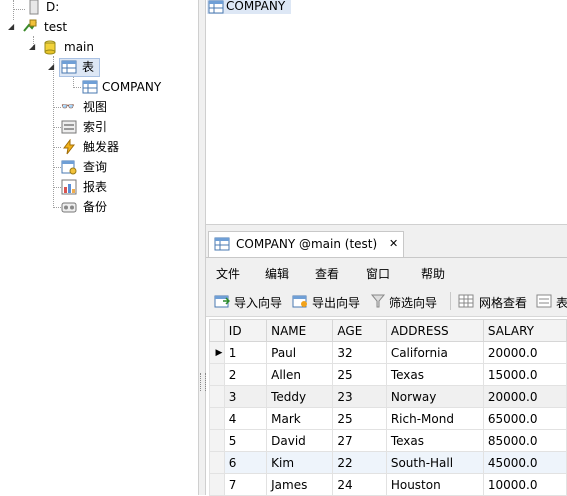 The width and height of the screenshot is (567, 496). I want to click on column-header-name: NAME, so click(300, 330).